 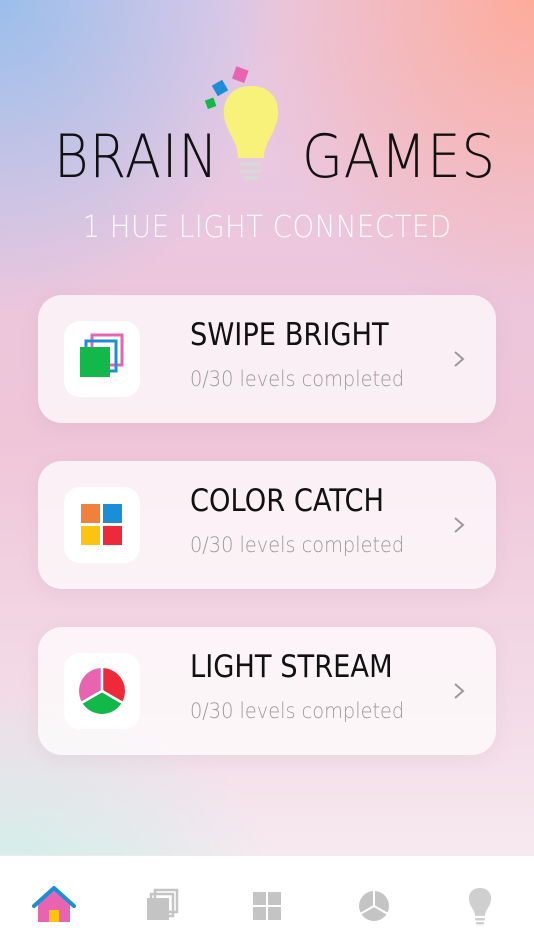 What do you see at coordinates (289, 335) in the screenshot?
I see `game-title: SWIPE BRIGHT` at bounding box center [289, 335].